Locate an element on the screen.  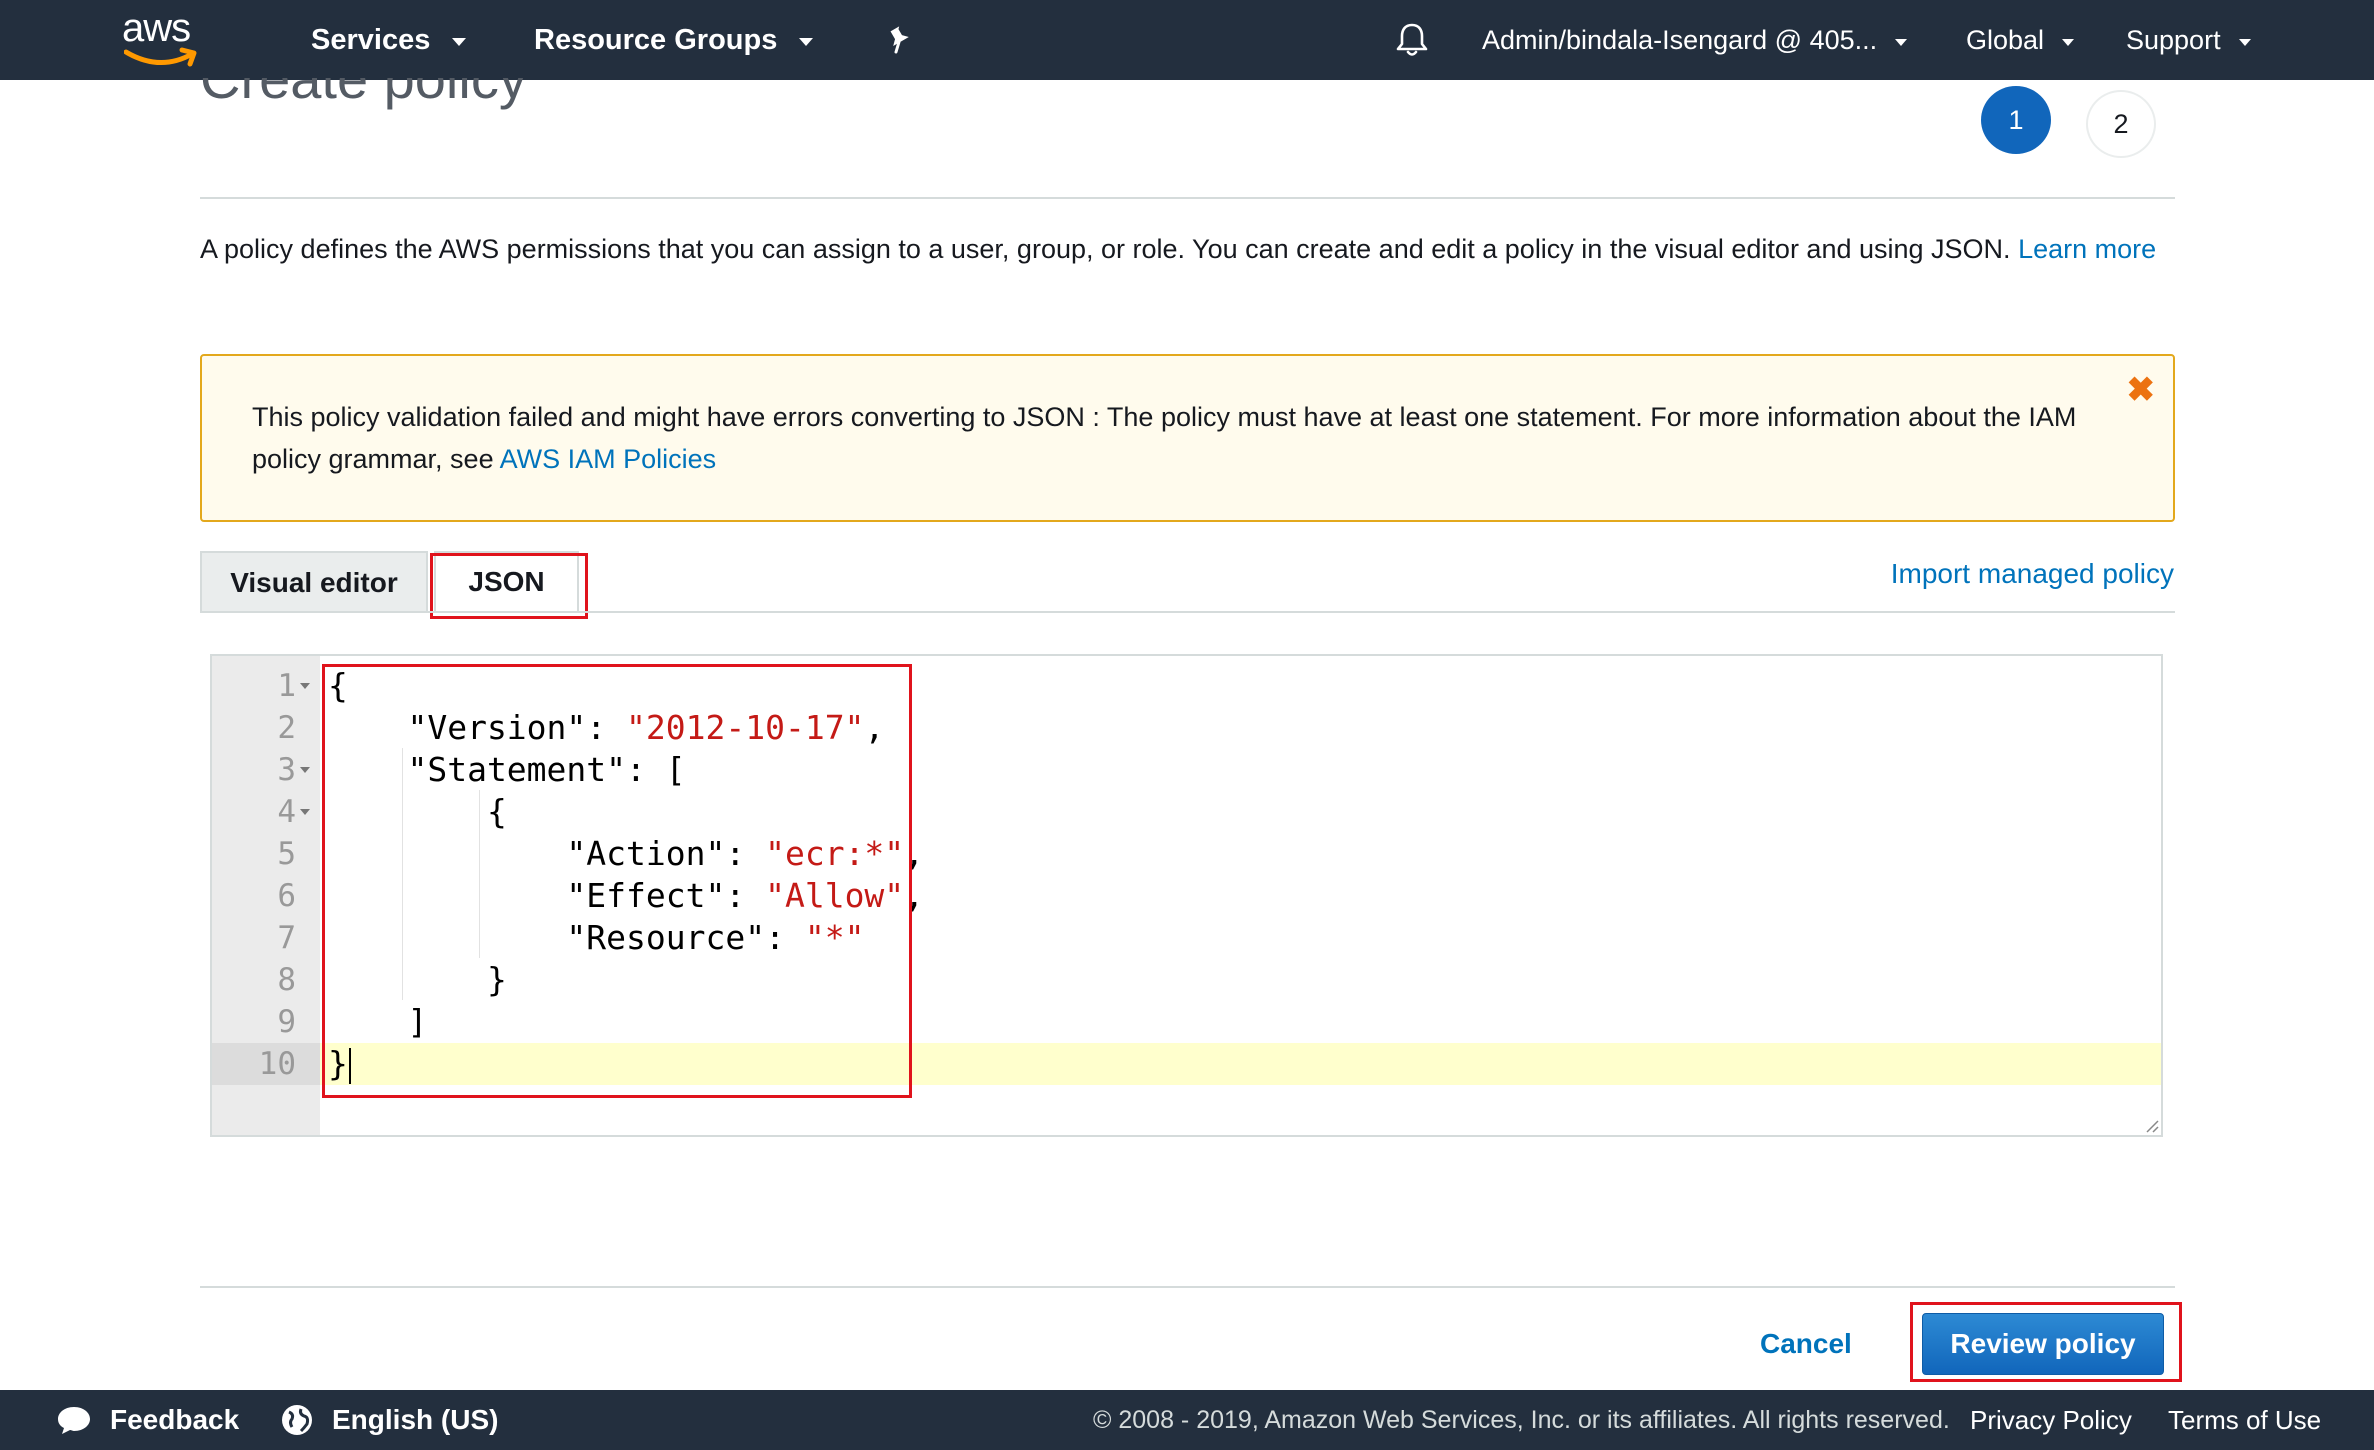
aws-logo: aws is located at coordinates (163, 38).